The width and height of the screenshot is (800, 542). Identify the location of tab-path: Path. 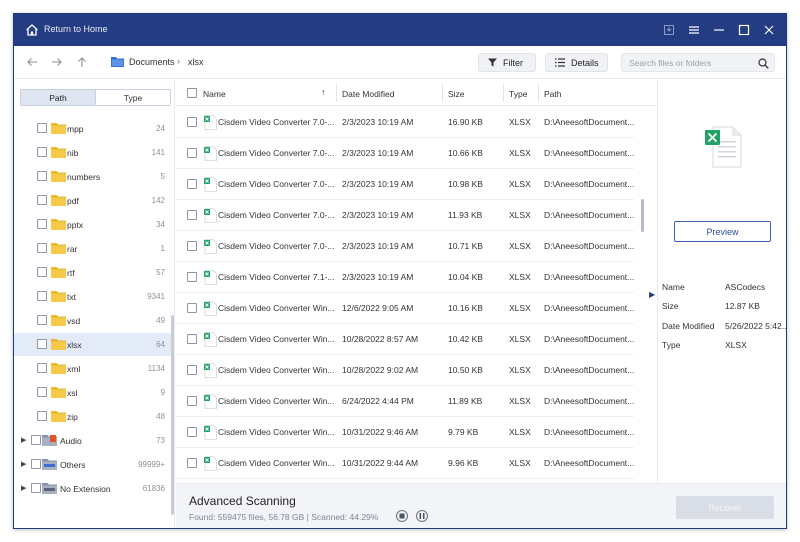
(58, 97).